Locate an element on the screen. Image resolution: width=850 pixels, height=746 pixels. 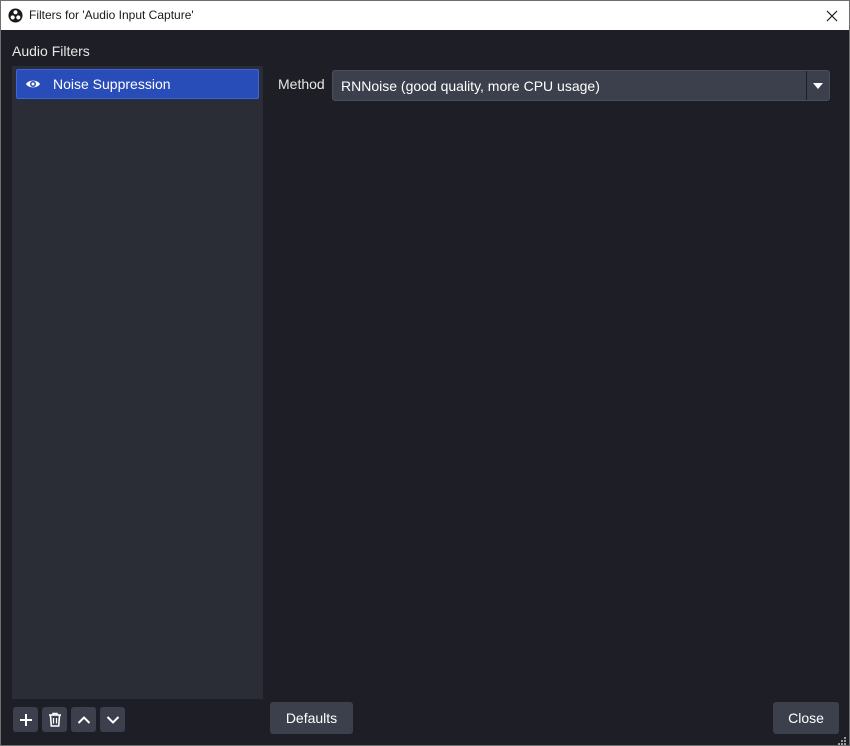
move-filter-down-button is located at coordinates (112, 719).